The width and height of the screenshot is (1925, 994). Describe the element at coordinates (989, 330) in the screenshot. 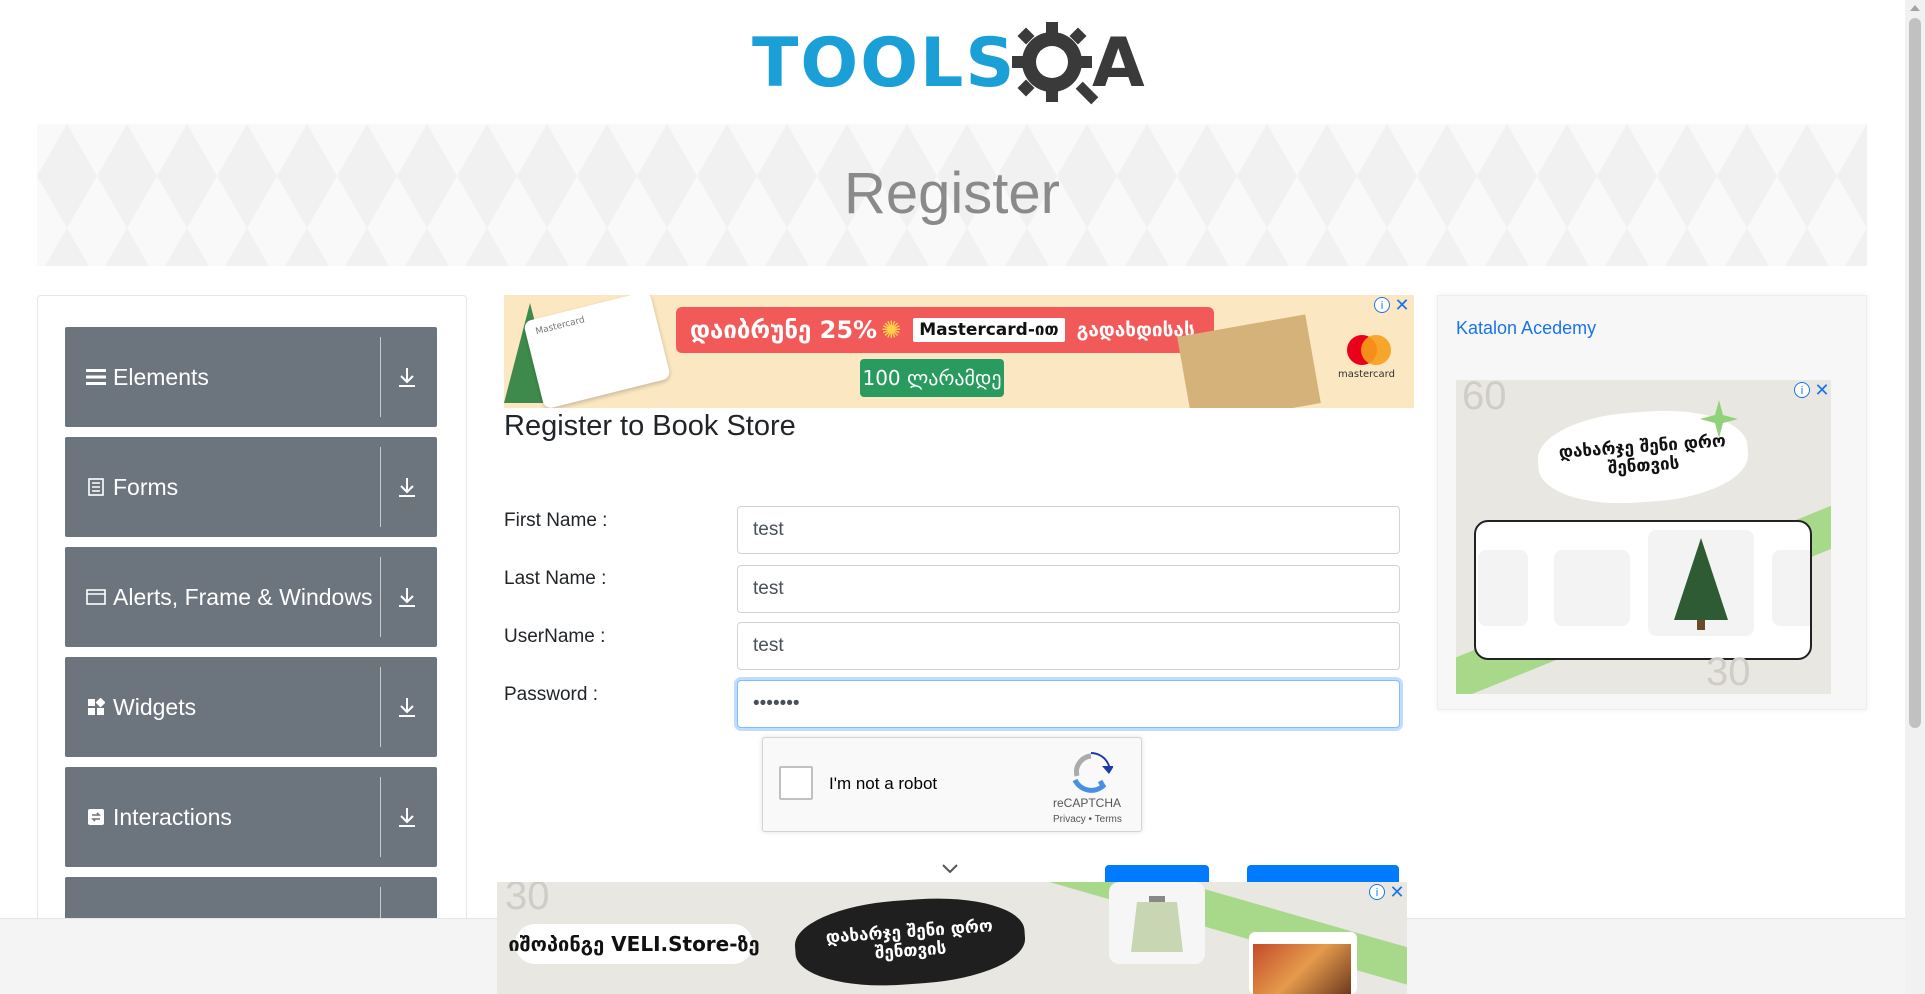

I see `ad-mc-tag: Mastercard-ით` at that location.